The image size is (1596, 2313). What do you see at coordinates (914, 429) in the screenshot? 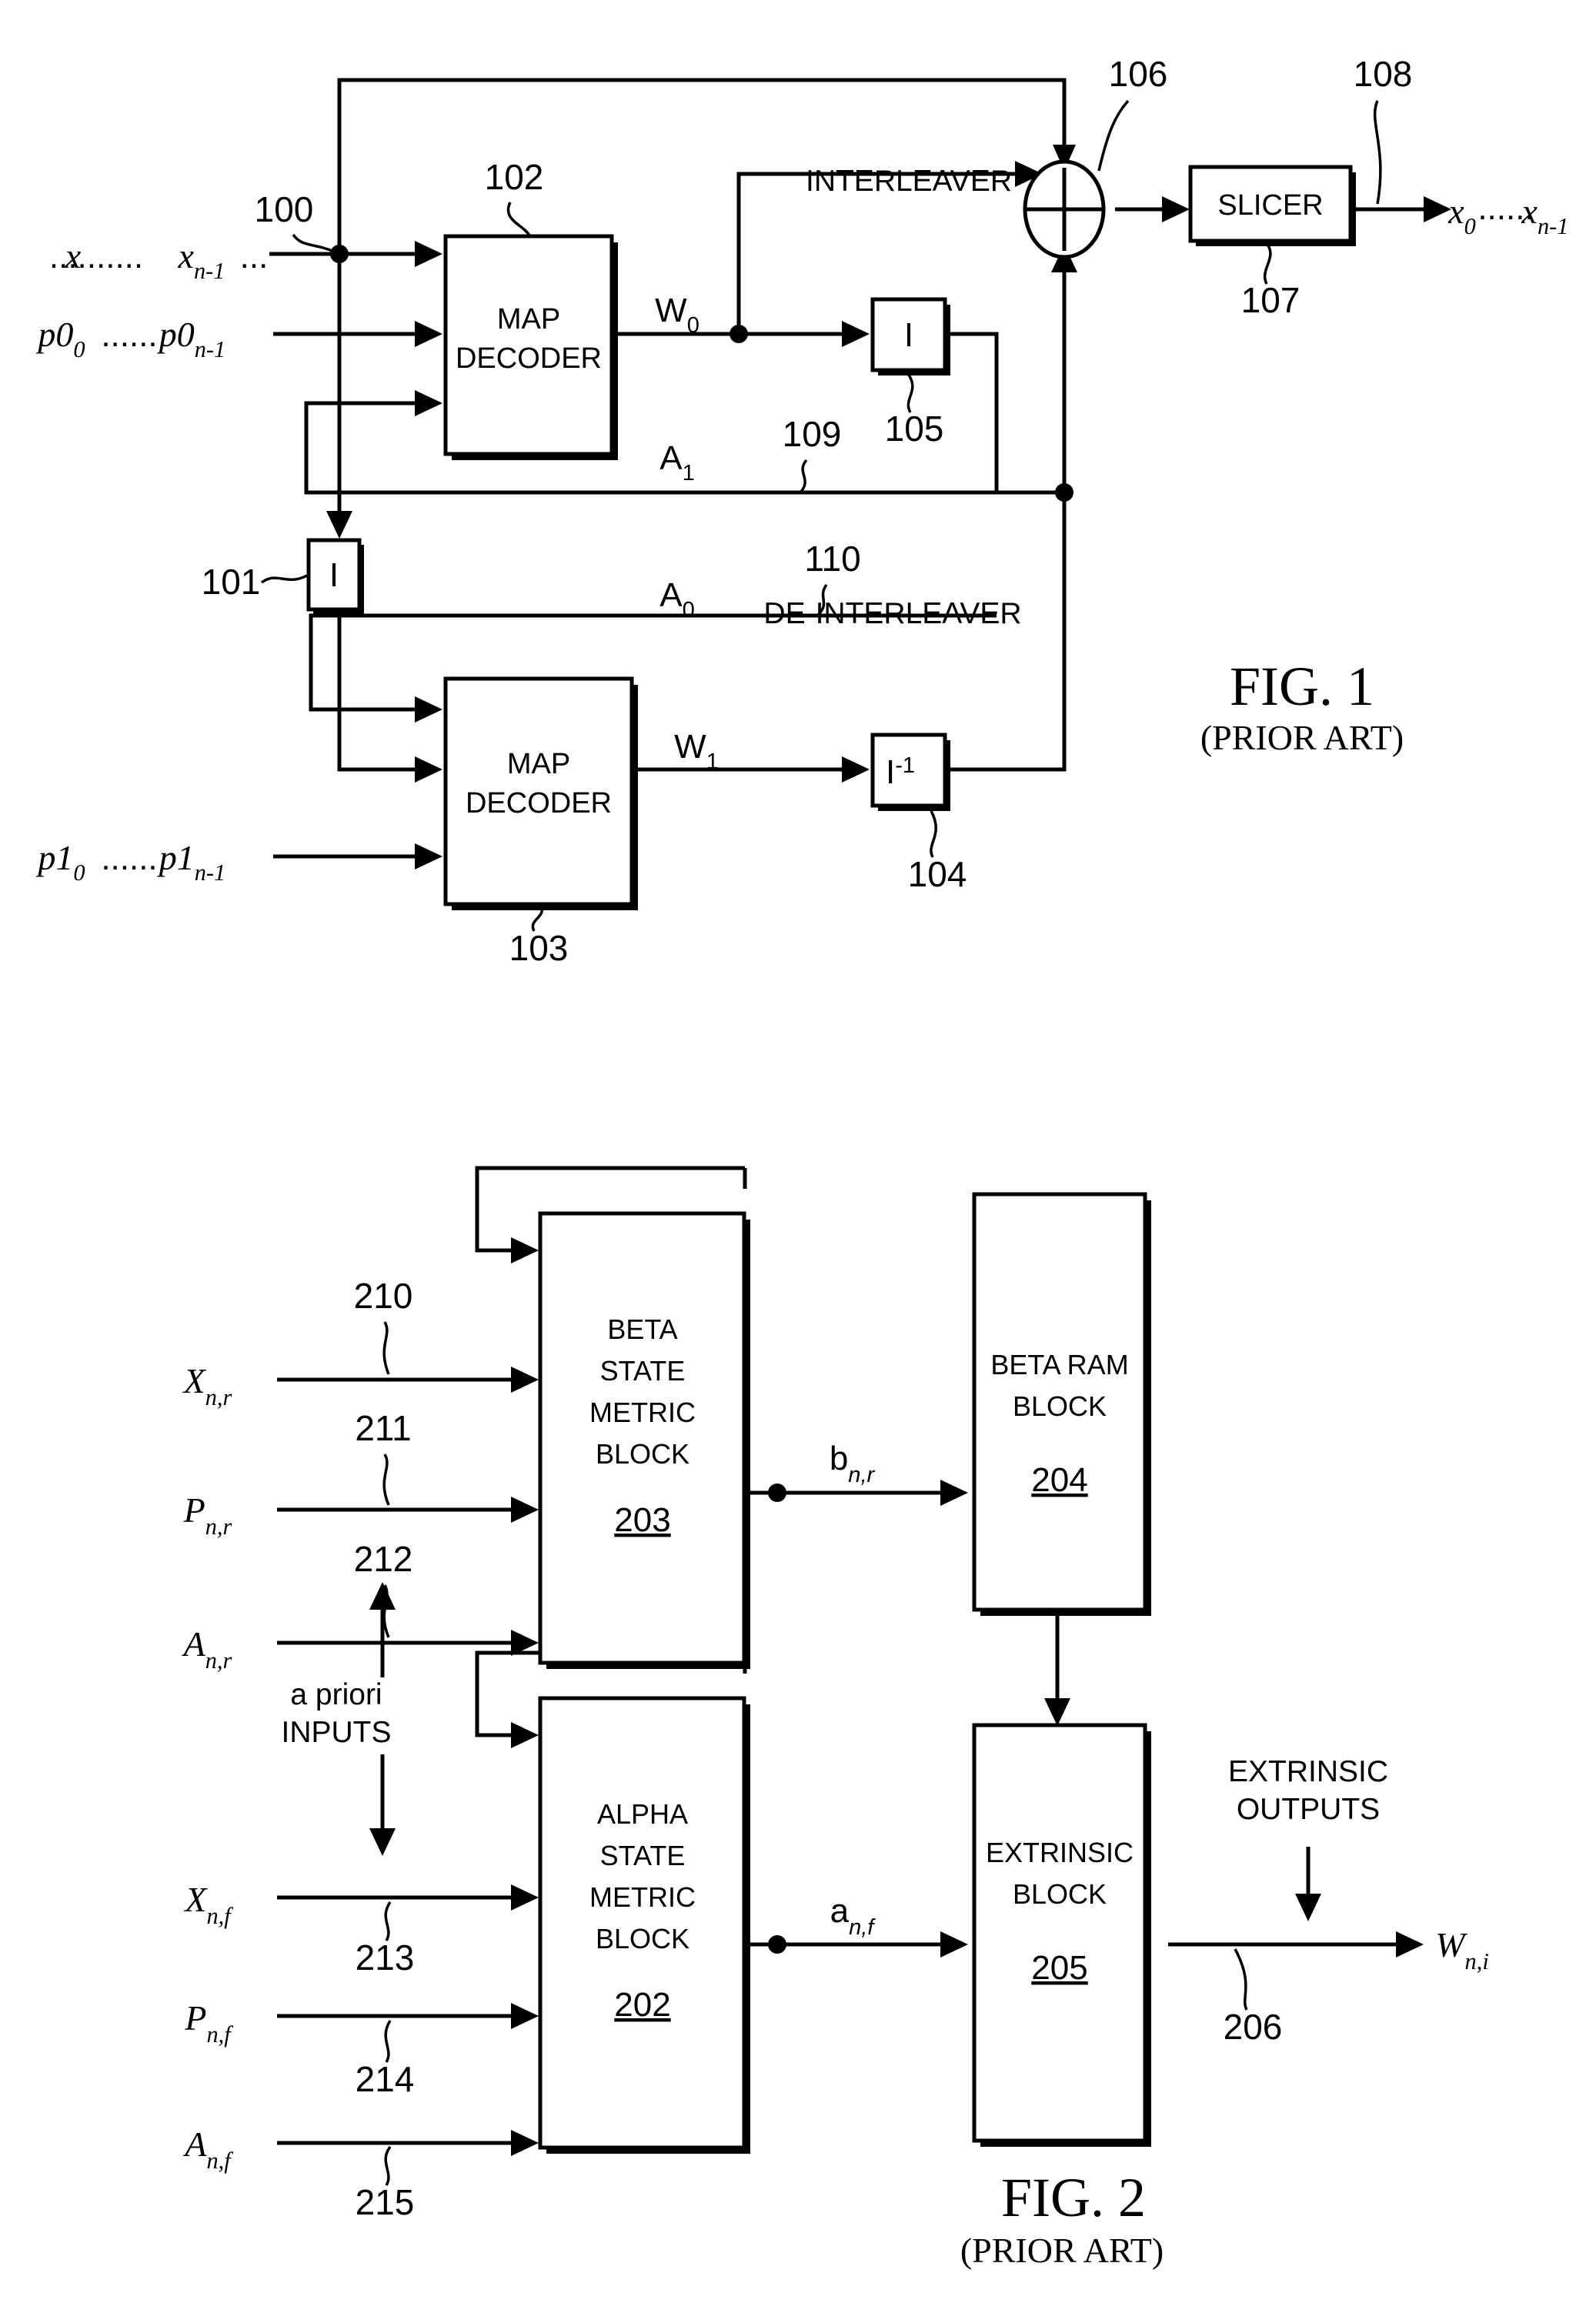
I see `ref-105: 105` at bounding box center [914, 429].